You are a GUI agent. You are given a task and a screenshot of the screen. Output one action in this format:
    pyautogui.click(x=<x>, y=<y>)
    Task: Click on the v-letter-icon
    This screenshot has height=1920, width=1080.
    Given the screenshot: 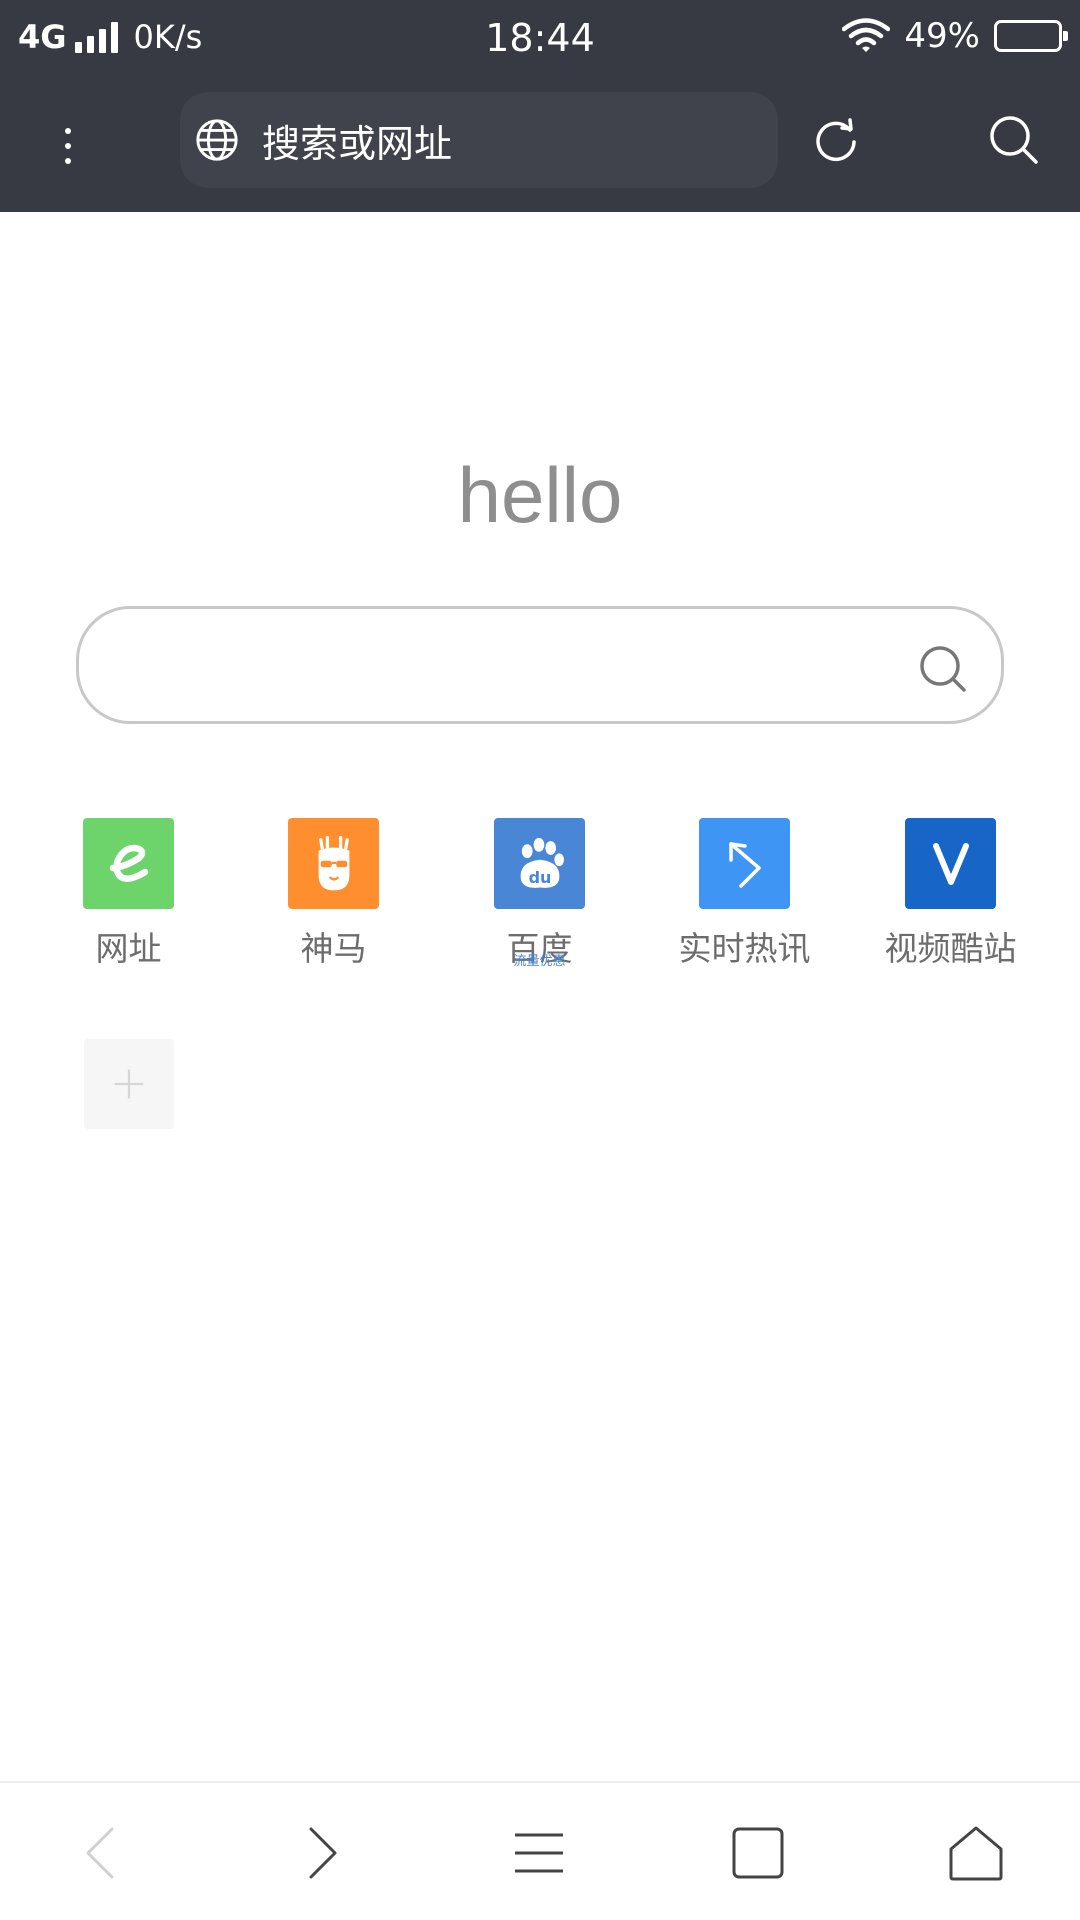 What is the action you would take?
    pyautogui.click(x=950, y=863)
    